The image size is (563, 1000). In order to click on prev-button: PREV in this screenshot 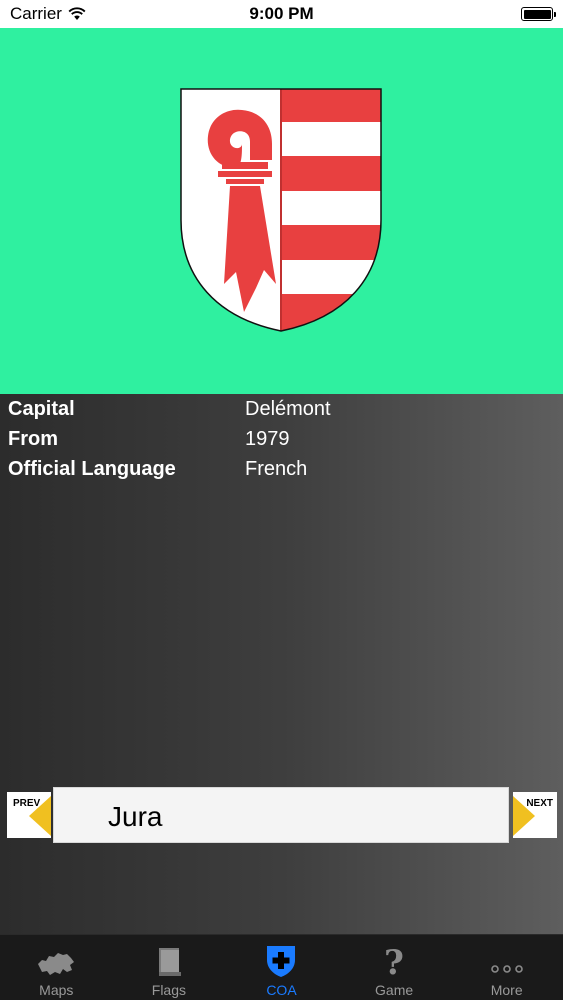, I will do `click(29, 815)`.